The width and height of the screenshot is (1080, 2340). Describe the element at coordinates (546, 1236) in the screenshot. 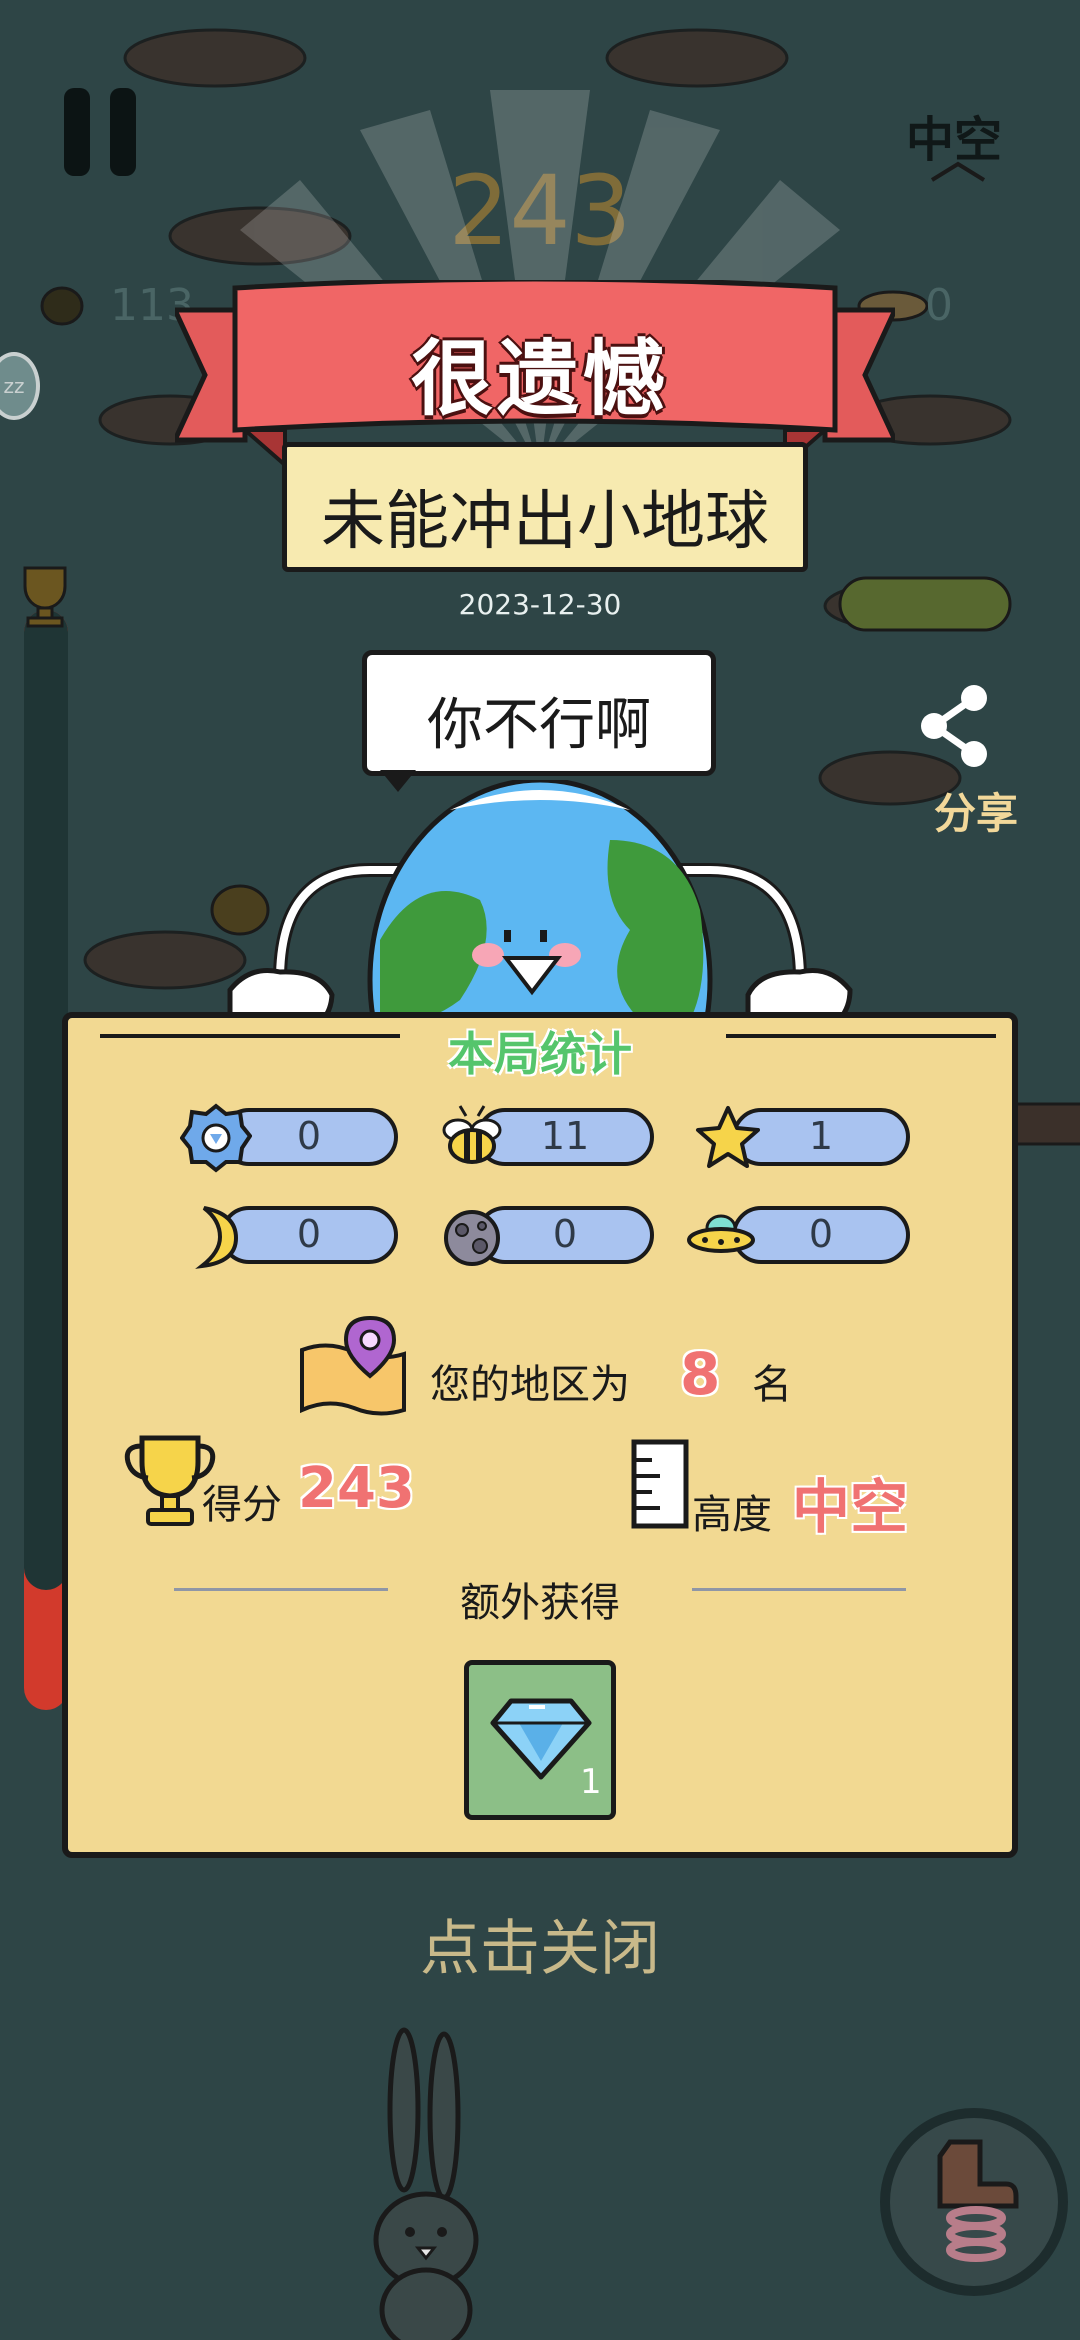

I see `stat-item-asteroid: 0` at that location.